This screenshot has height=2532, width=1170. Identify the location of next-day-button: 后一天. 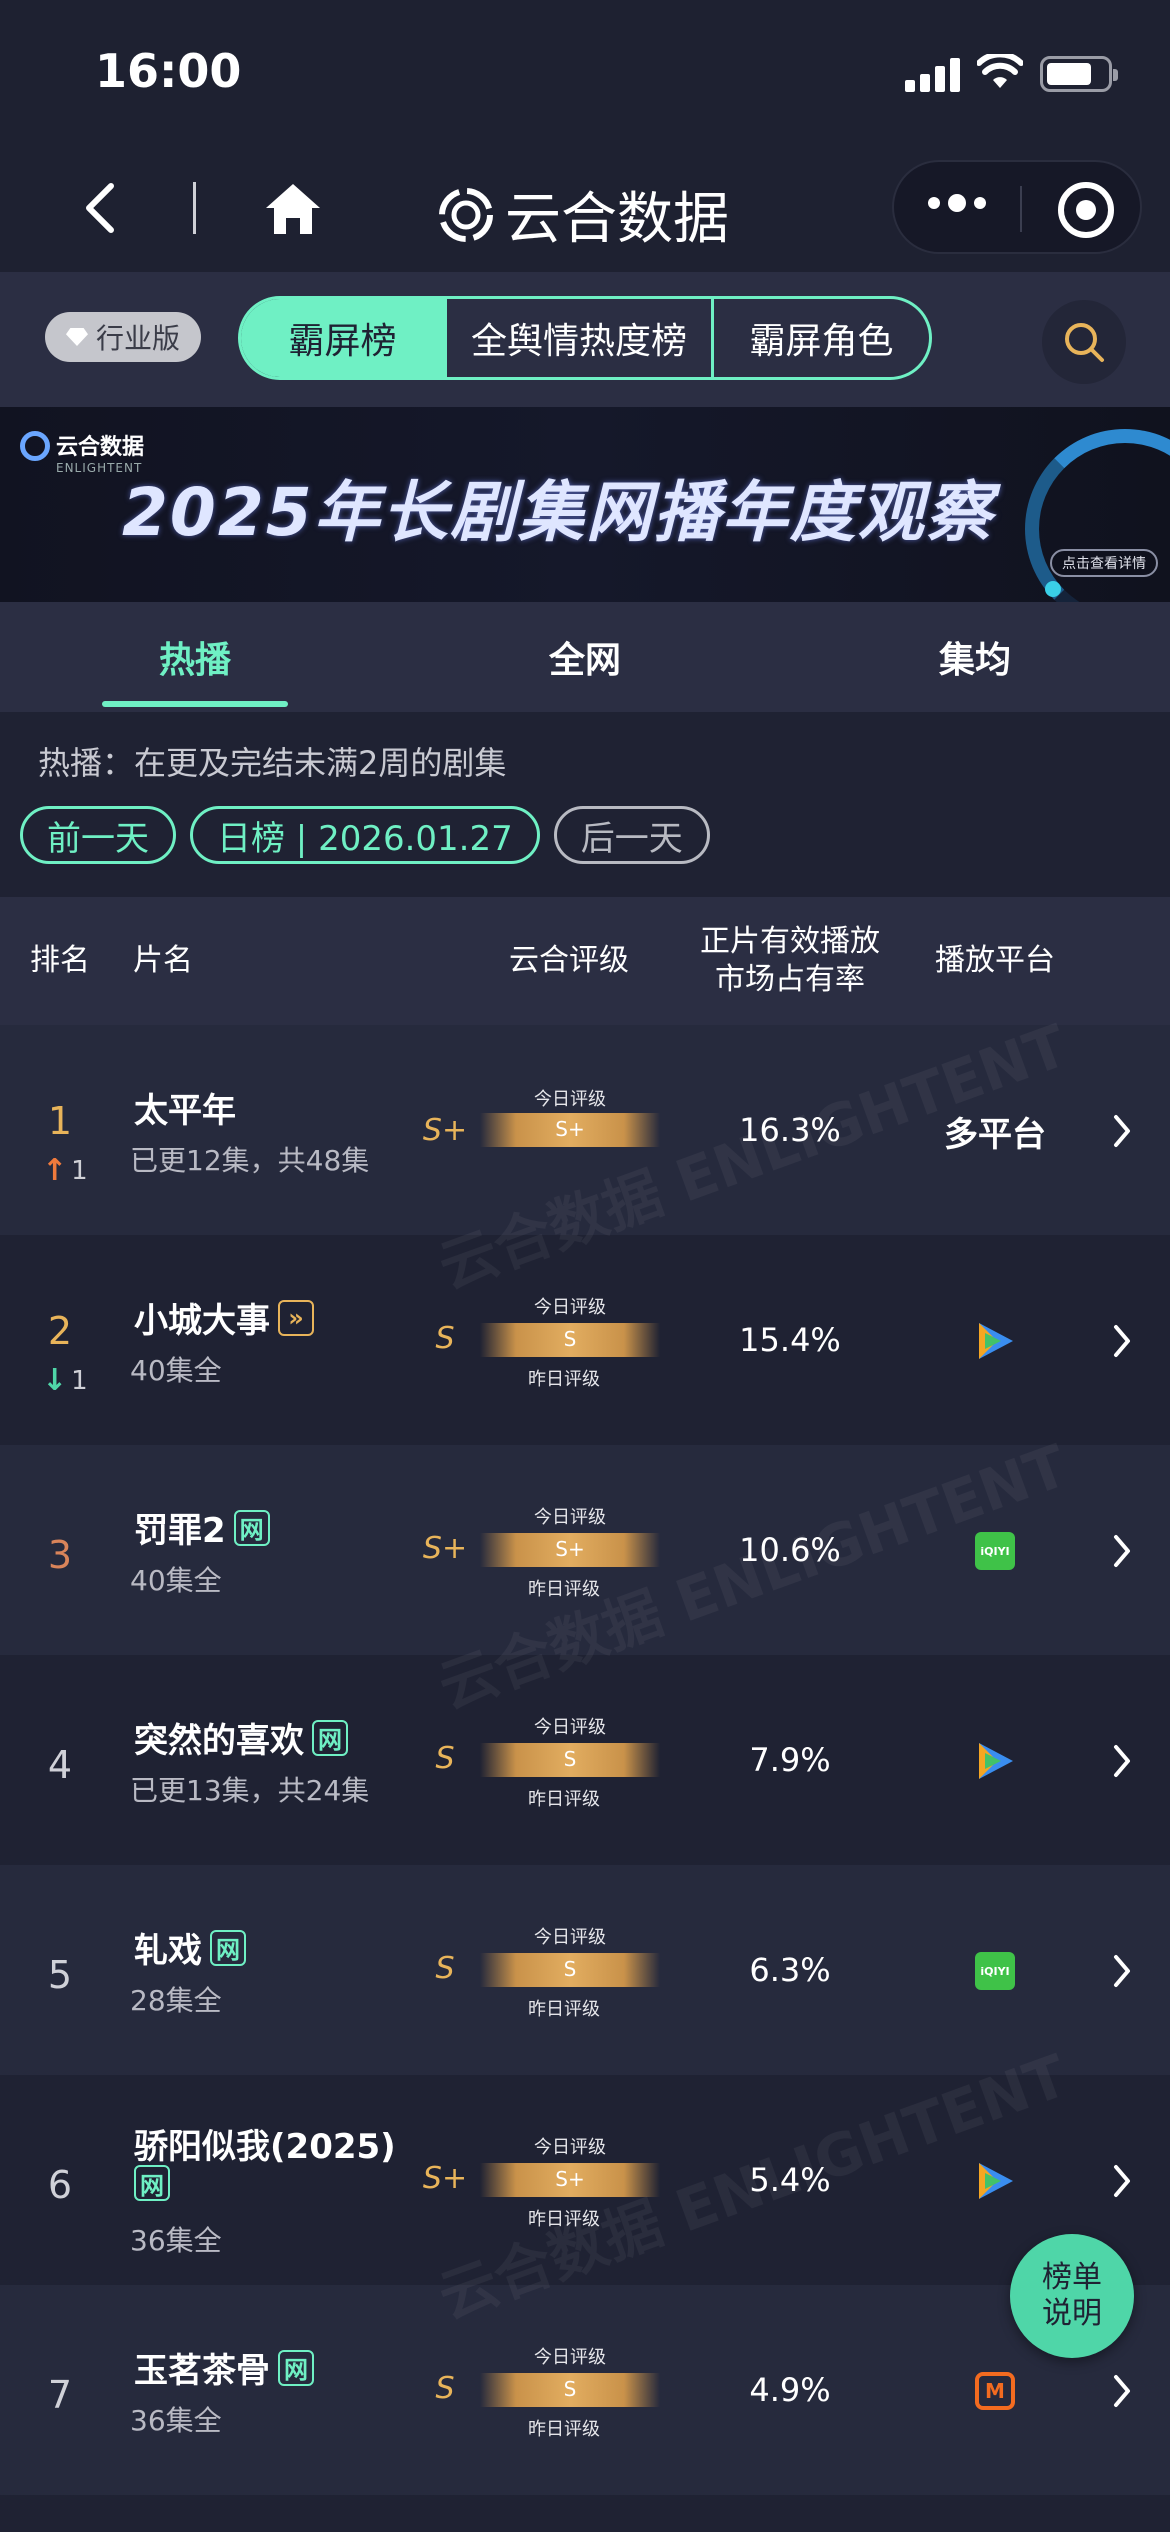
(631, 835).